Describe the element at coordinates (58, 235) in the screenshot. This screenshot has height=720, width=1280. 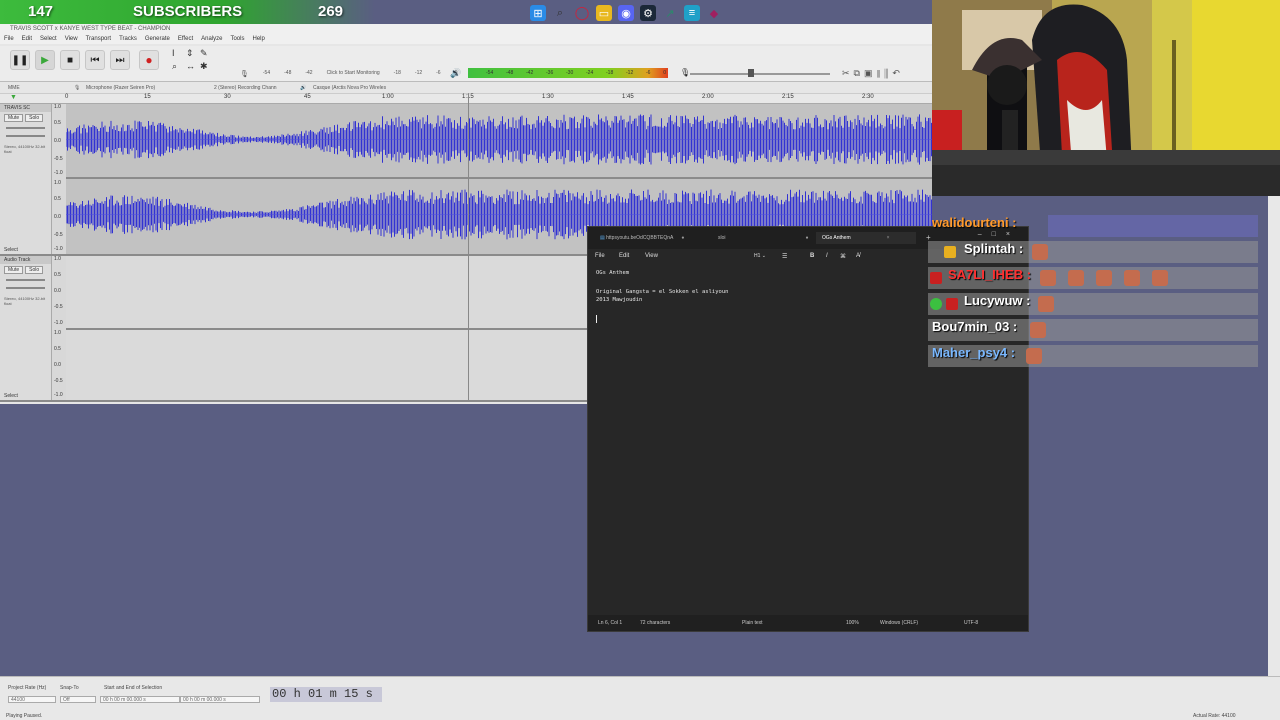
I see `scale-tick: -0.5` at that location.